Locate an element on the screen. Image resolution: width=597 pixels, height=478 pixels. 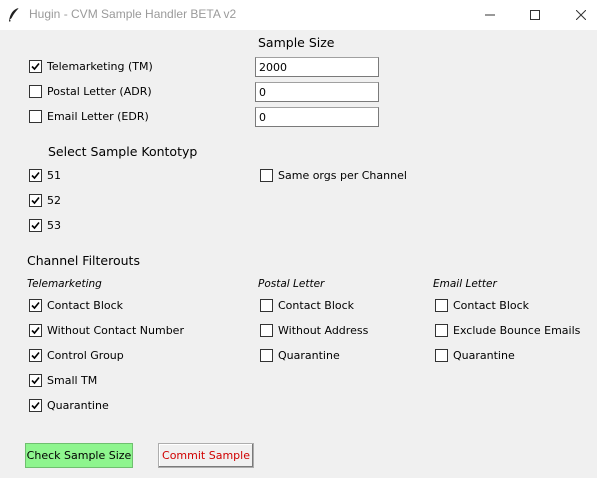
postal-contact-block-label: Contact Block is located at coordinates (316, 305).